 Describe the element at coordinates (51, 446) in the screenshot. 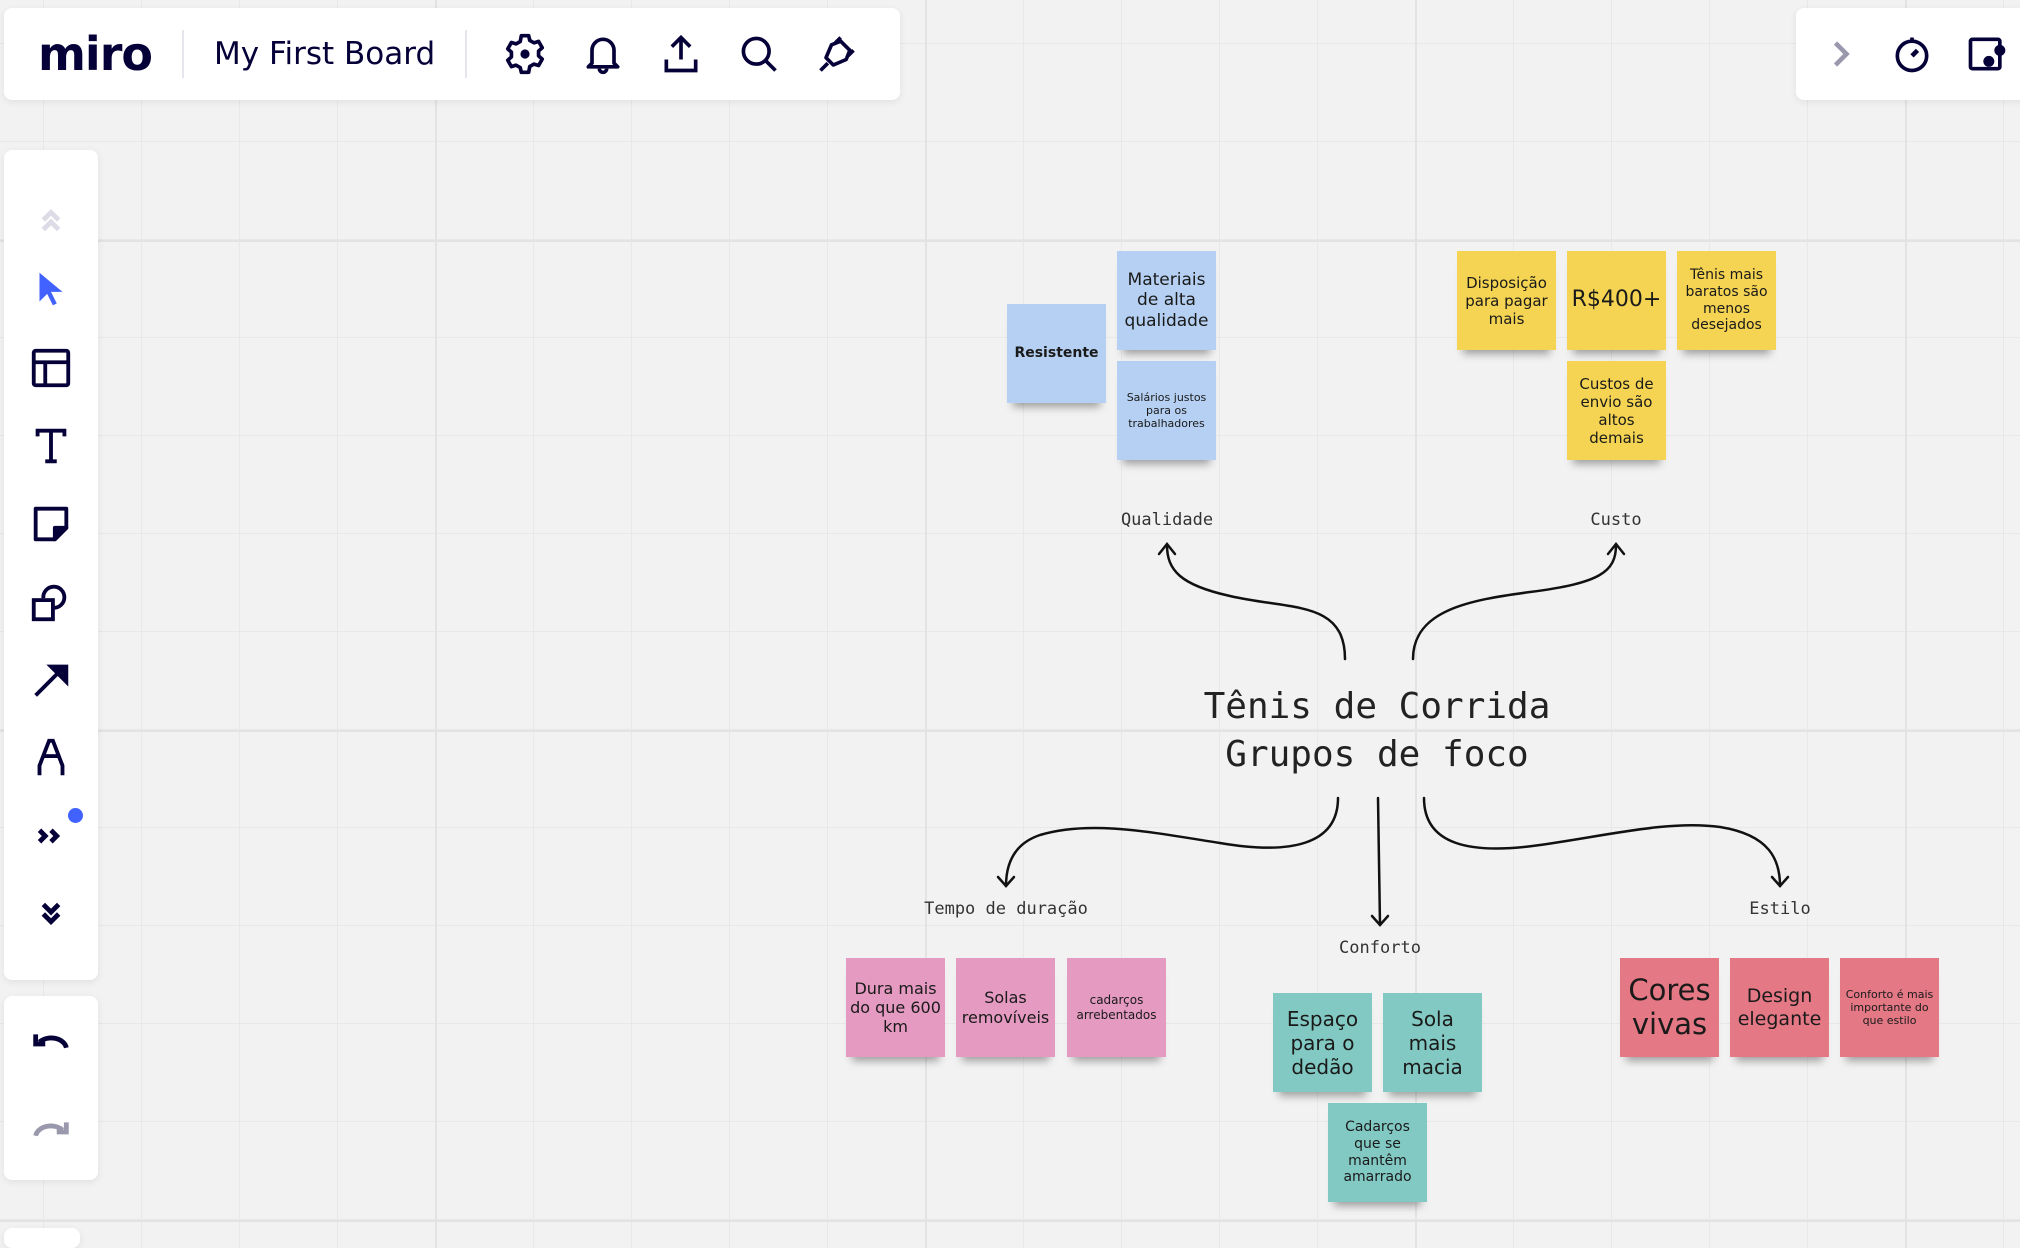

I see `text-icon` at that location.